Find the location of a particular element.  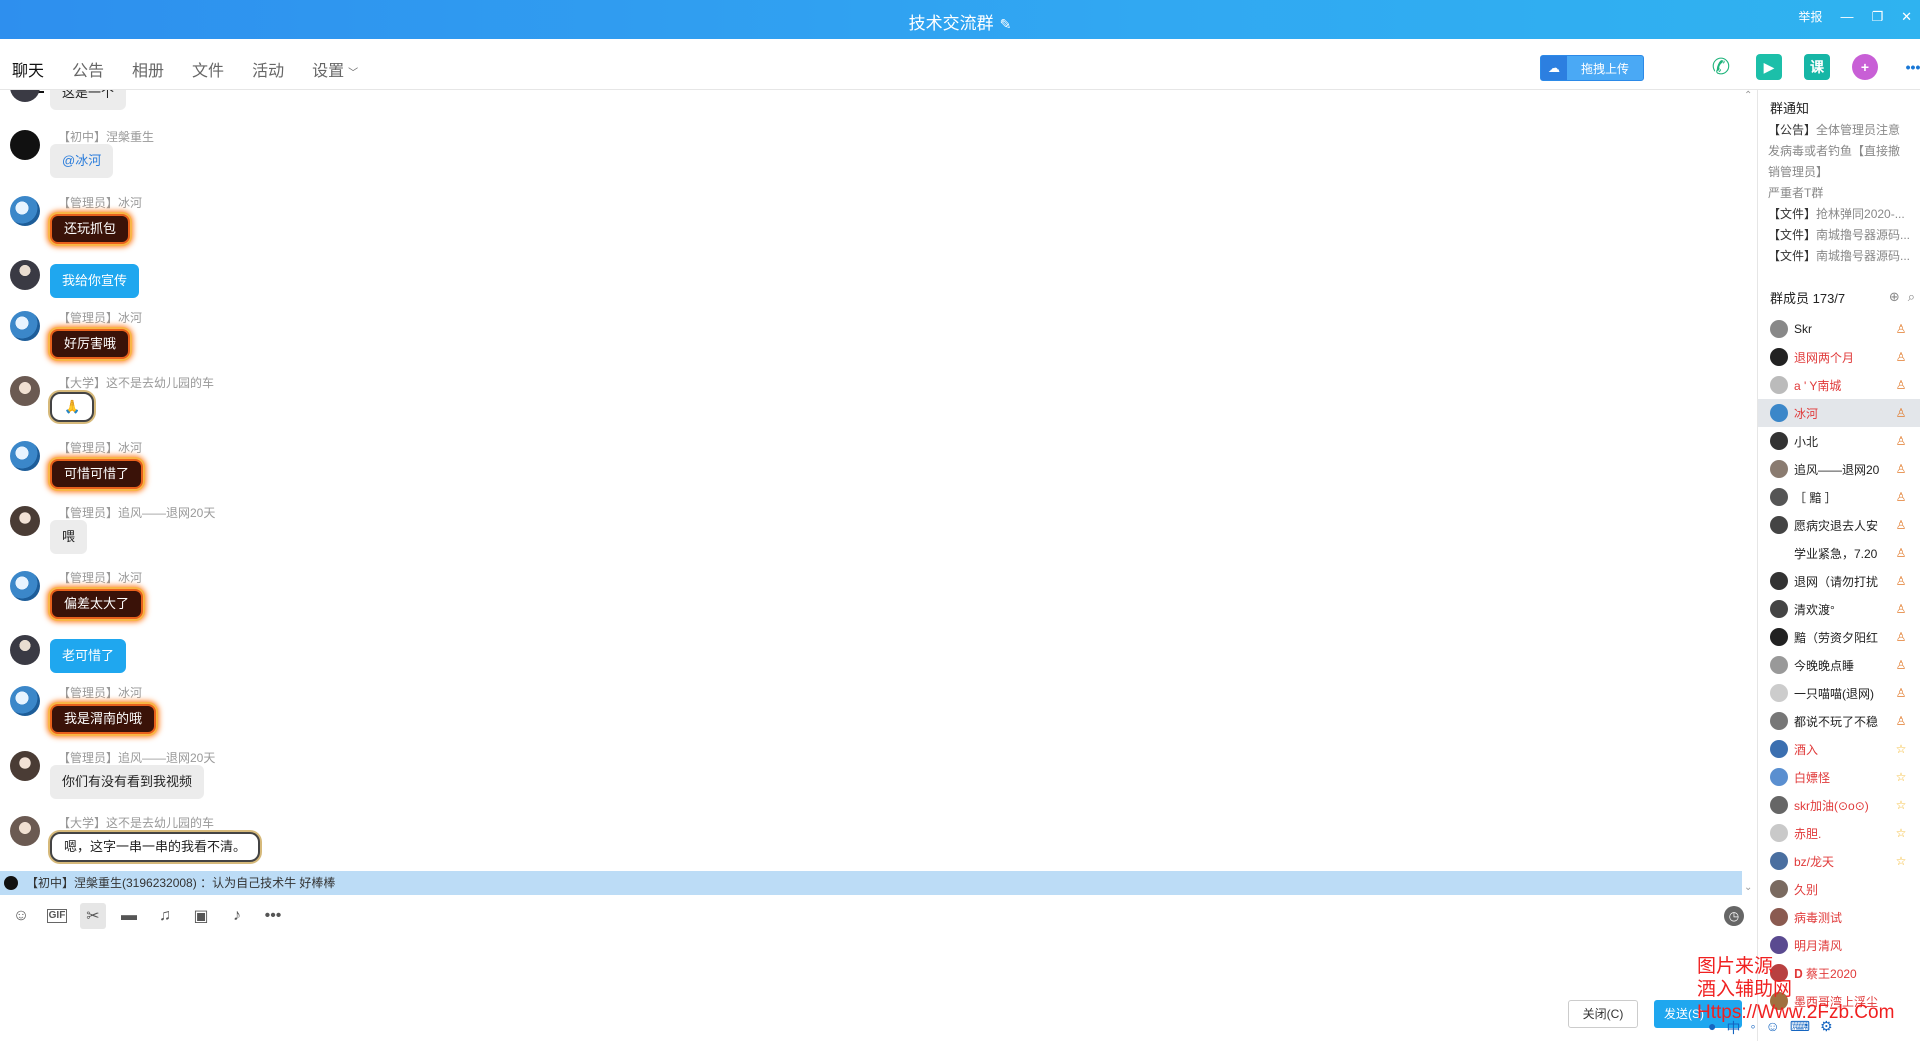

restore-icon: ❐ is located at coordinates (1877, 17).